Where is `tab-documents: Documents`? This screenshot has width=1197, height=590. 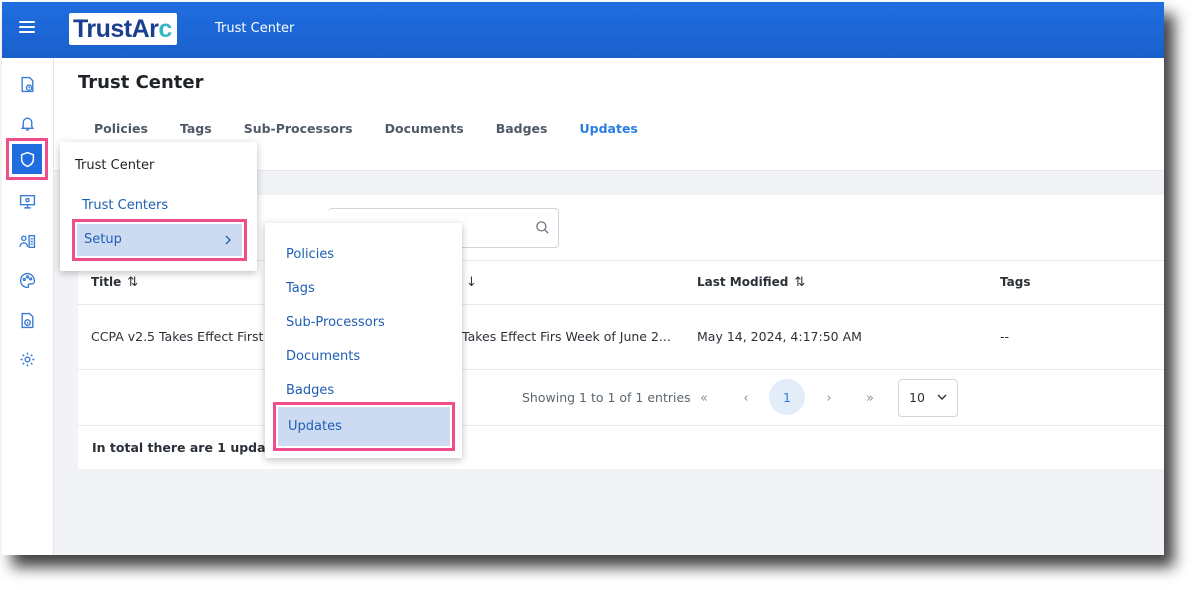
tab-documents: Documents is located at coordinates (424, 128).